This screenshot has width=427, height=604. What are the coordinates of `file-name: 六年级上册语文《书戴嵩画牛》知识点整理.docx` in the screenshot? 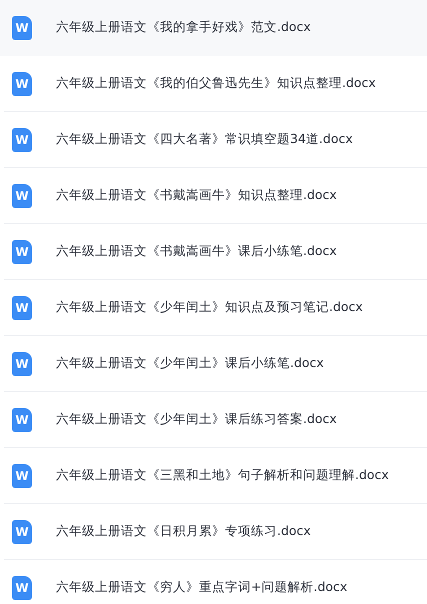 It's located at (196, 195).